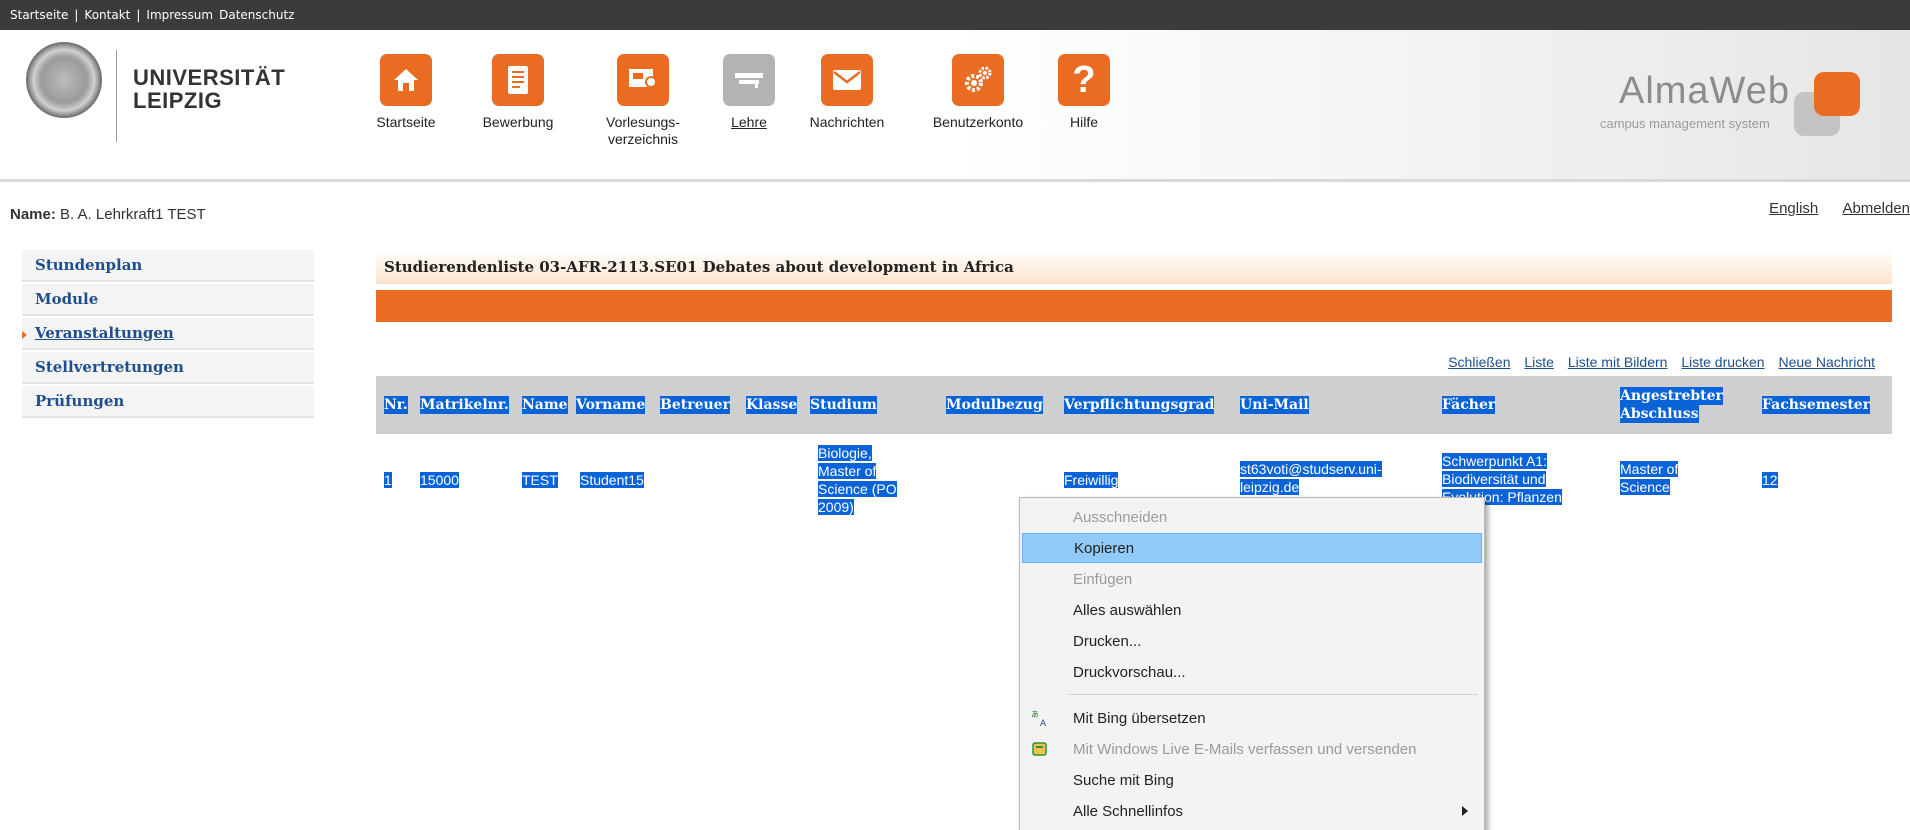  What do you see at coordinates (1618, 362) in the screenshot?
I see `list-with-images-link: Liste mit Bildern` at bounding box center [1618, 362].